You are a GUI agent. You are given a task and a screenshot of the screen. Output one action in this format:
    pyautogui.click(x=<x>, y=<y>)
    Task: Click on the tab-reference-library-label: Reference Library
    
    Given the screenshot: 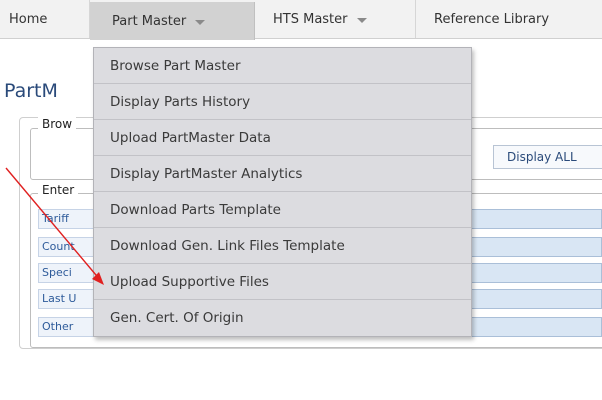 What is the action you would take?
    pyautogui.click(x=492, y=19)
    